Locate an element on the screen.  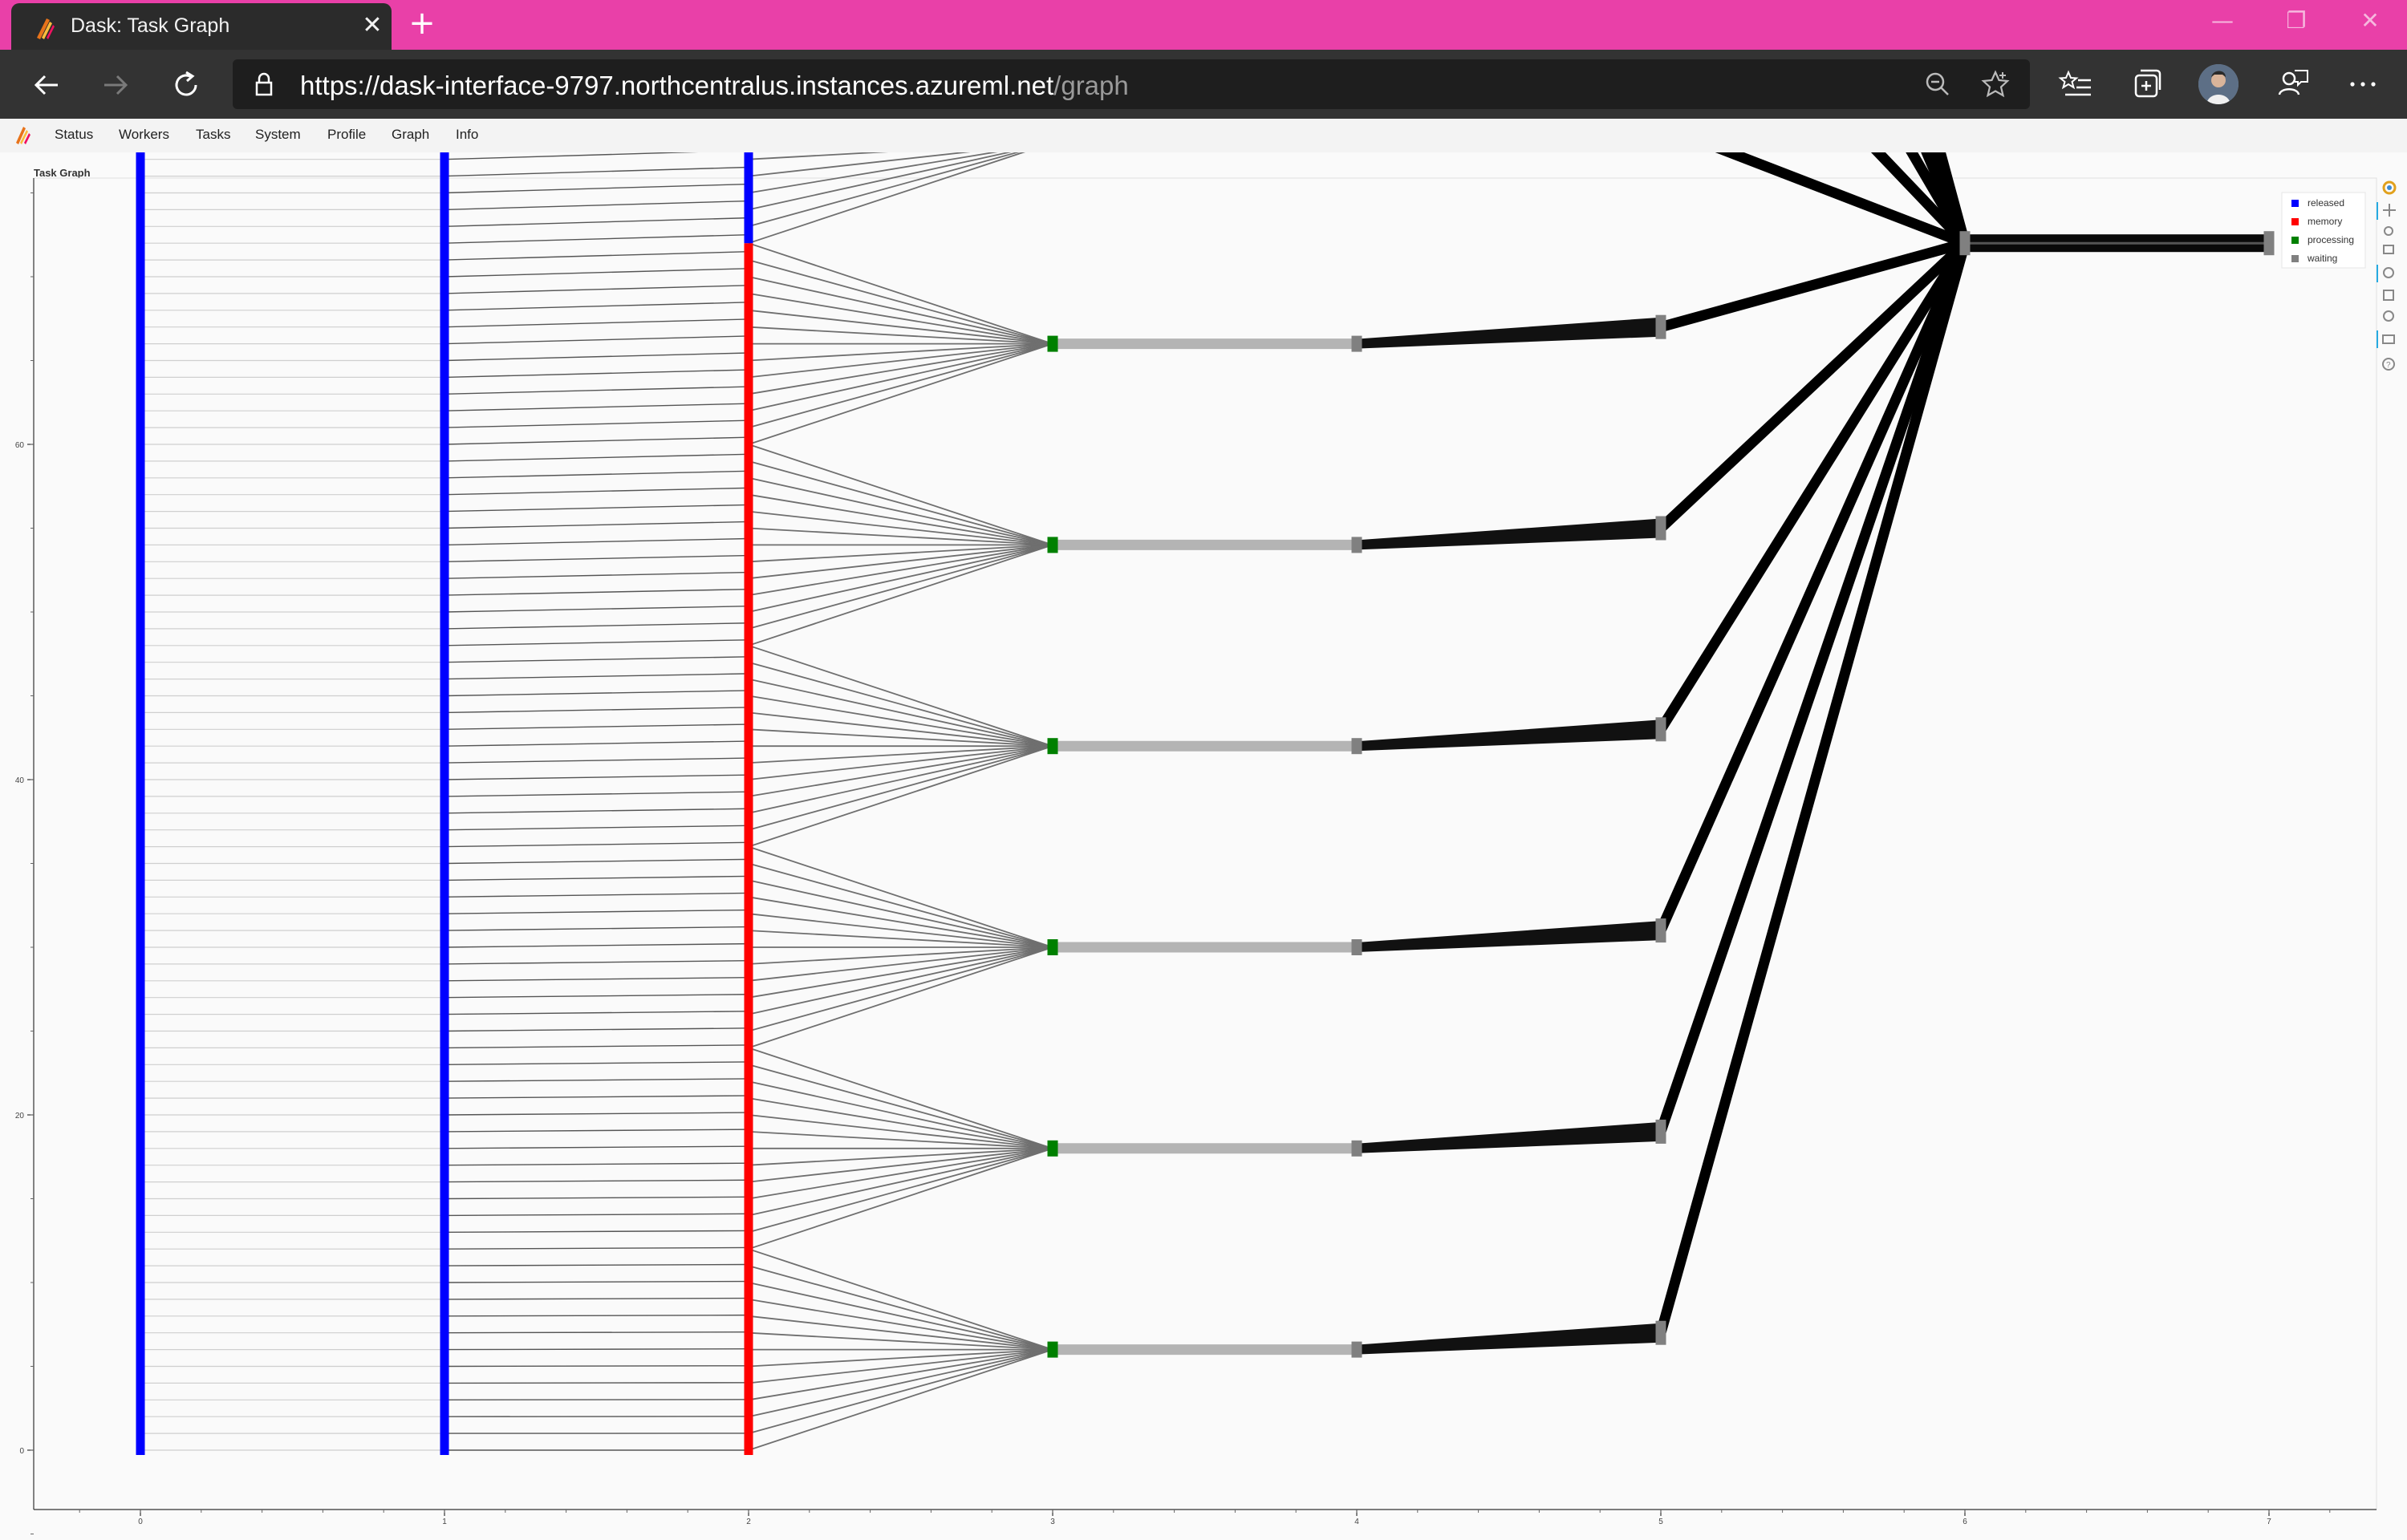
lock-icon is located at coordinates (264, 84).